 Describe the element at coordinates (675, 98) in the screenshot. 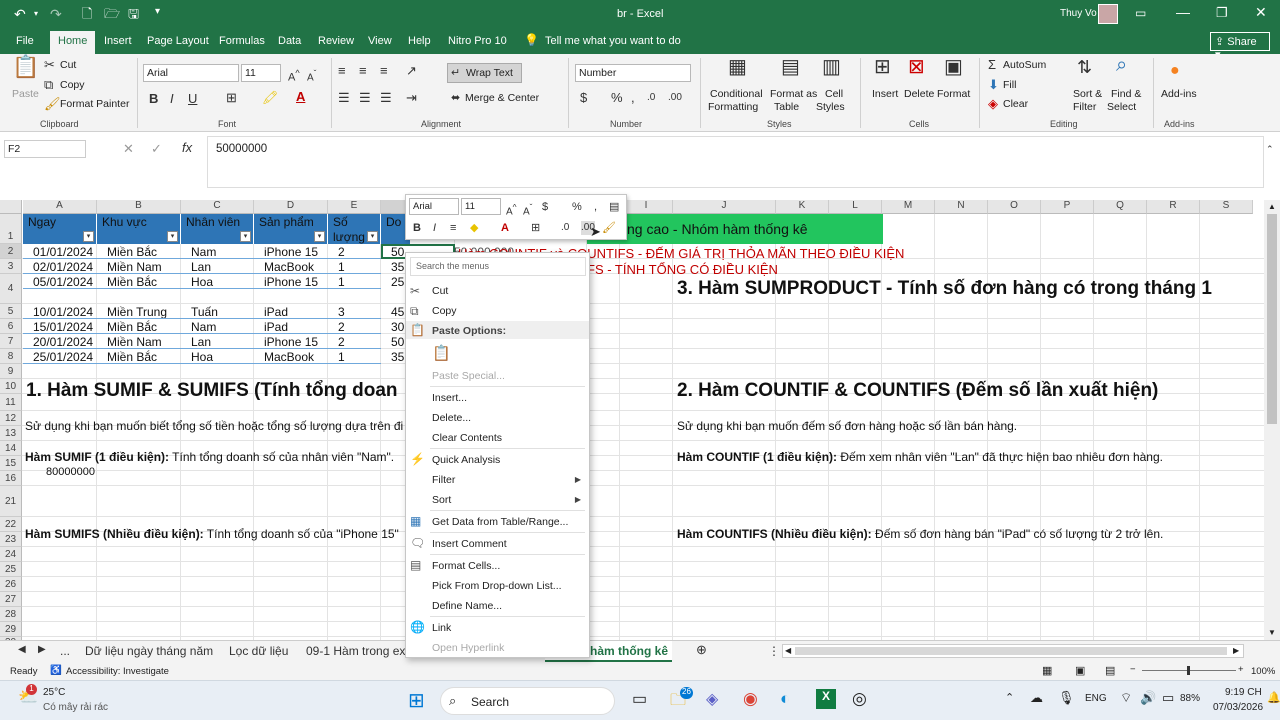

I see `decrease-decimal-icon: .00` at that location.